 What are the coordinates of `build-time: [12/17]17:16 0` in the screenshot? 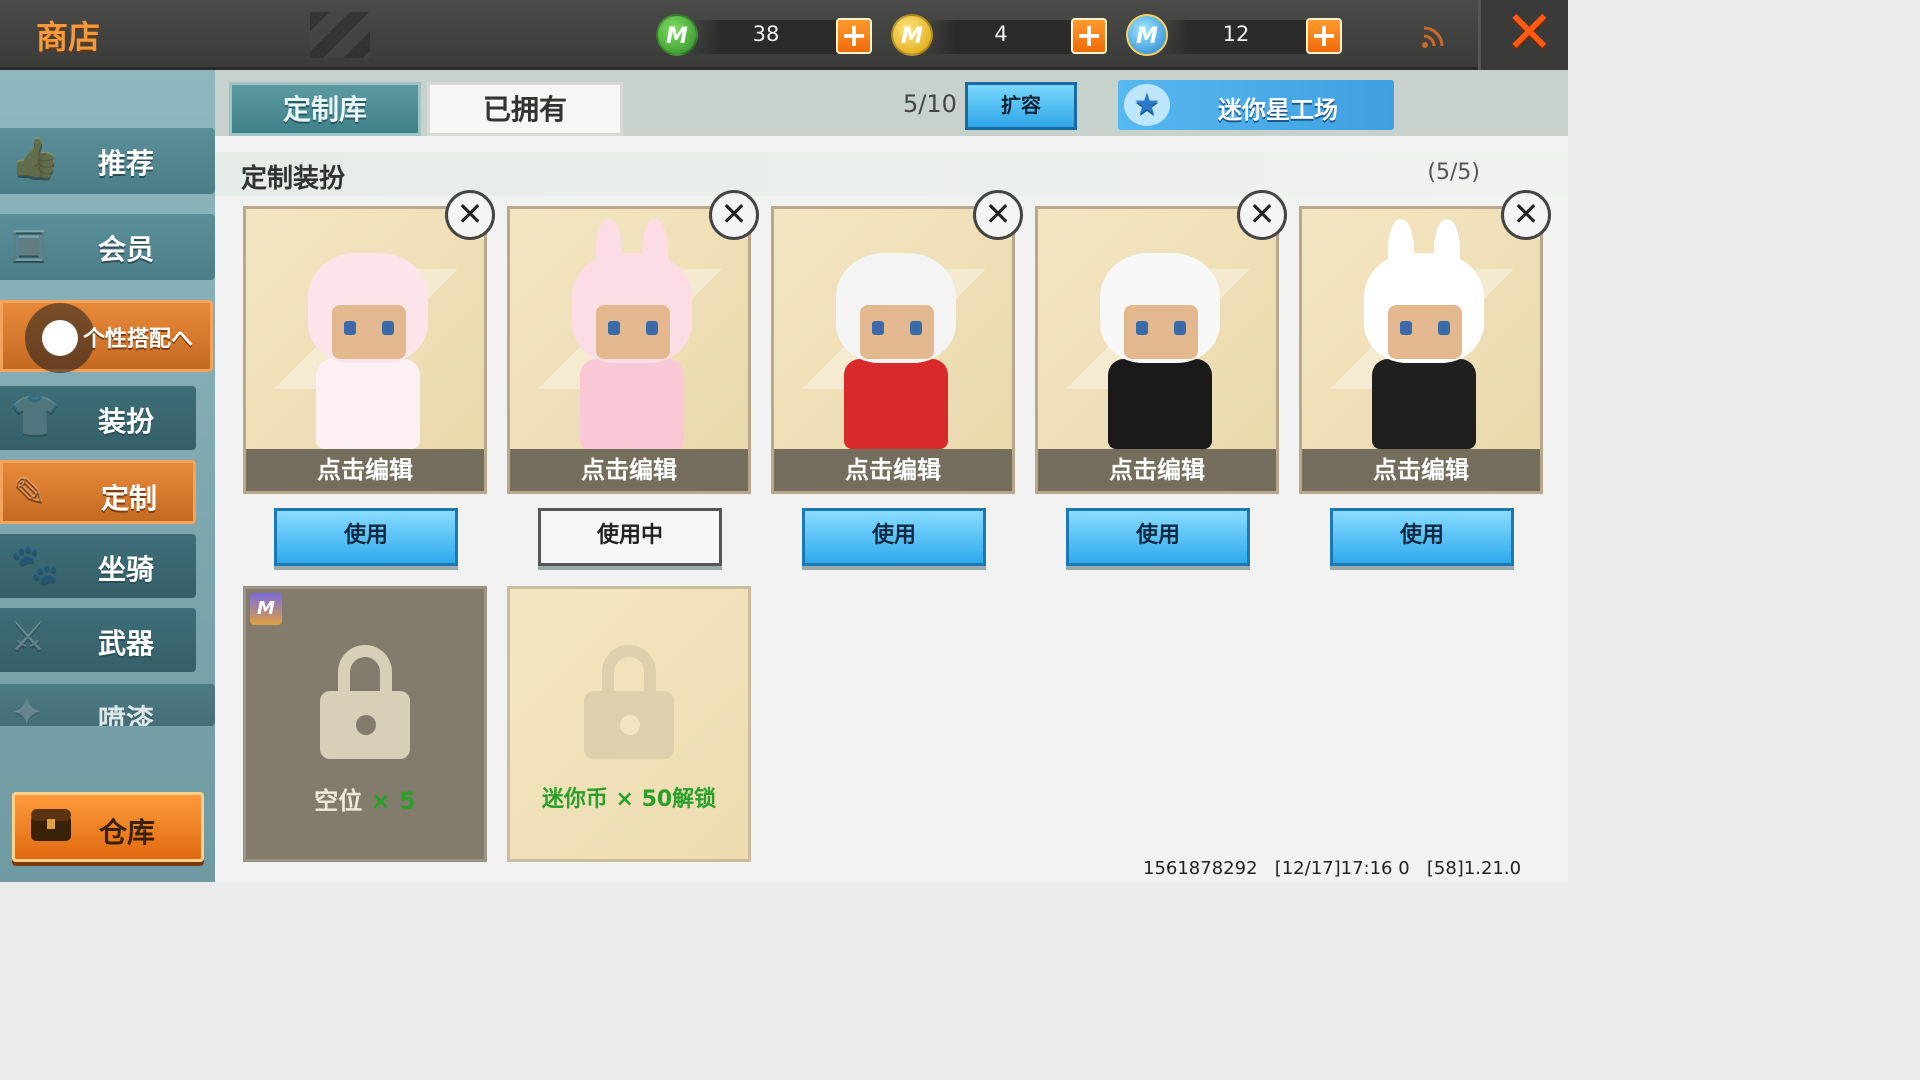 It's located at (1342, 868).